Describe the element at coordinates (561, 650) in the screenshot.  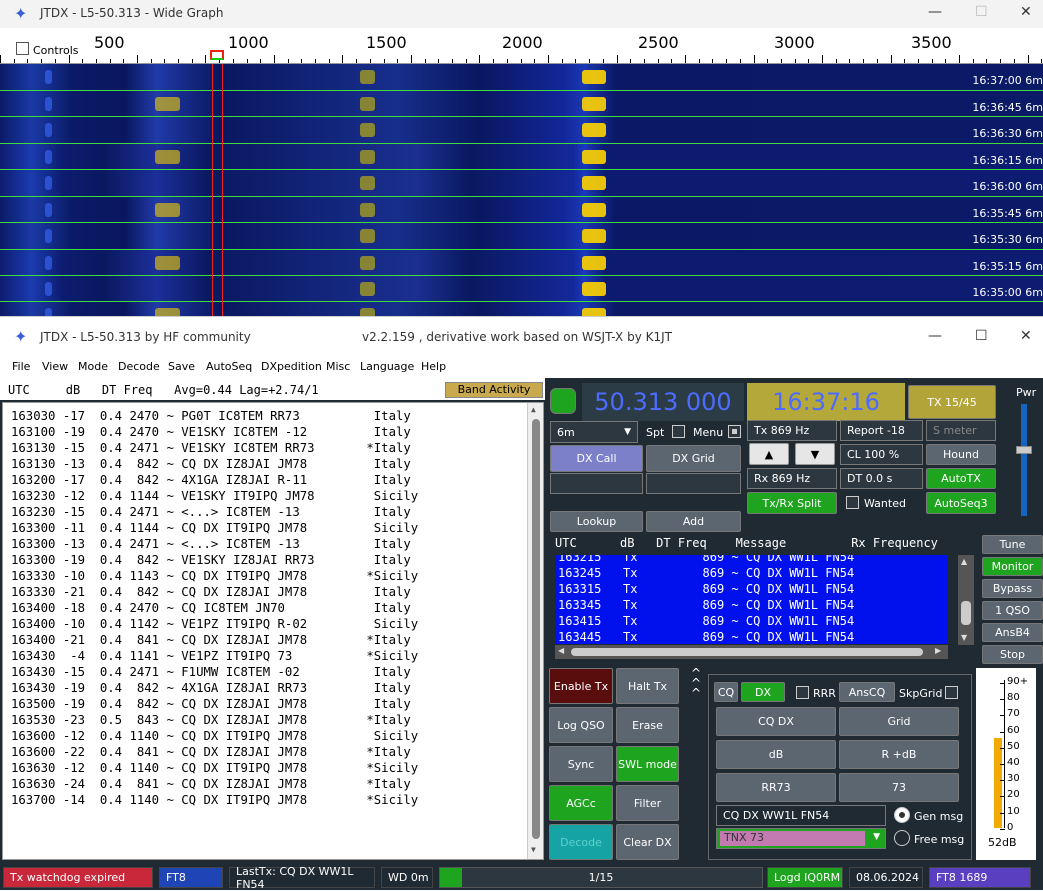
I see `scroll-left-icon: ◀` at that location.